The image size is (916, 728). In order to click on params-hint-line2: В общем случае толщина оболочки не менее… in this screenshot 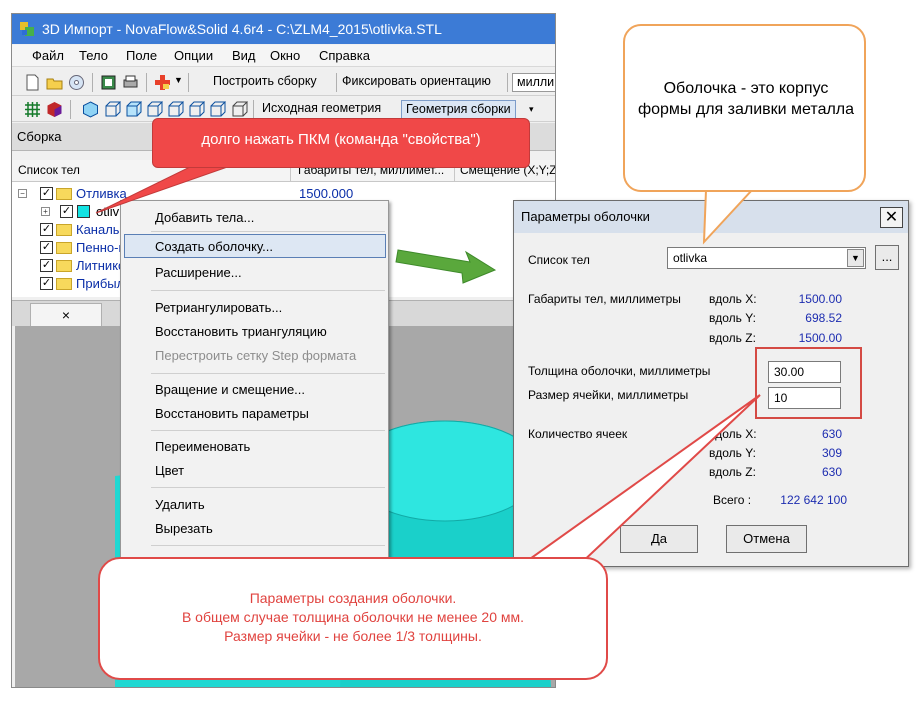, I will do `click(353, 617)`.